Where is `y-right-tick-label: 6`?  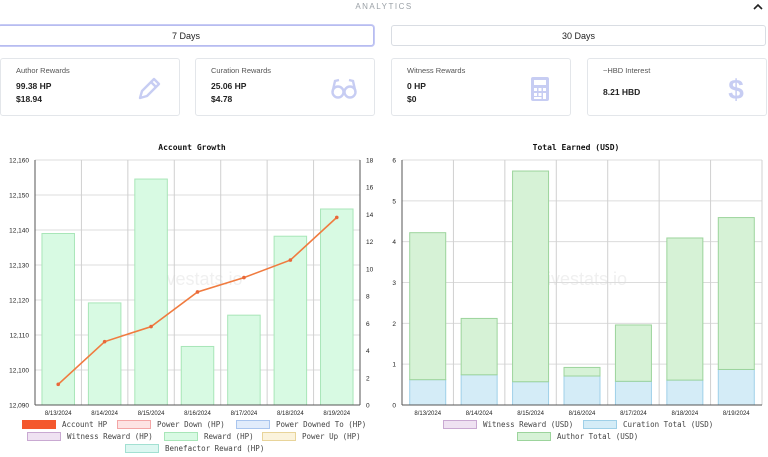 y-right-tick-label: 6 is located at coordinates (368, 324).